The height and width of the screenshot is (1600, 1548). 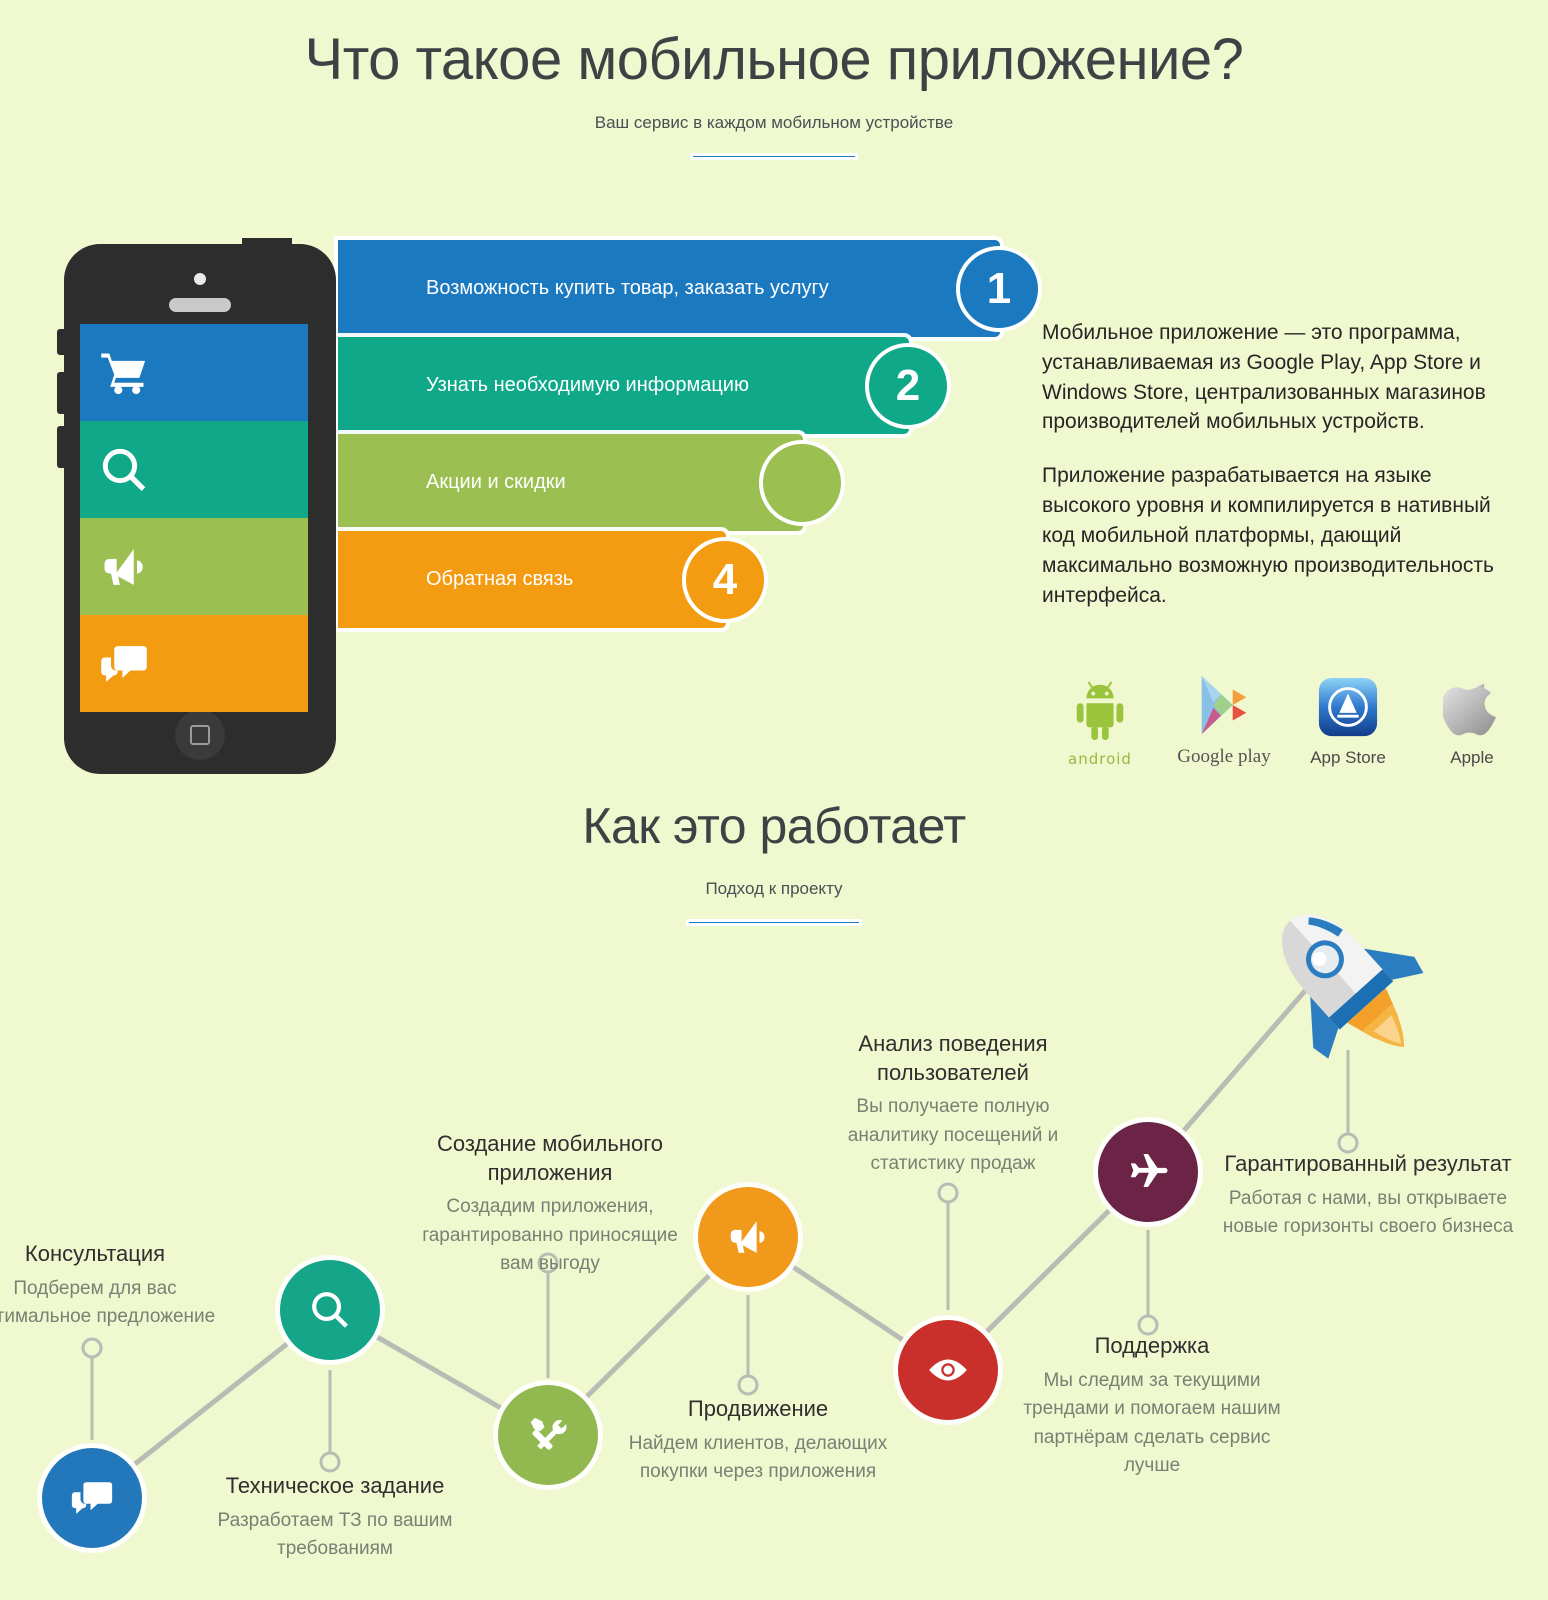 I want to click on timeline-title: Поддержка, so click(x=1152, y=1345).